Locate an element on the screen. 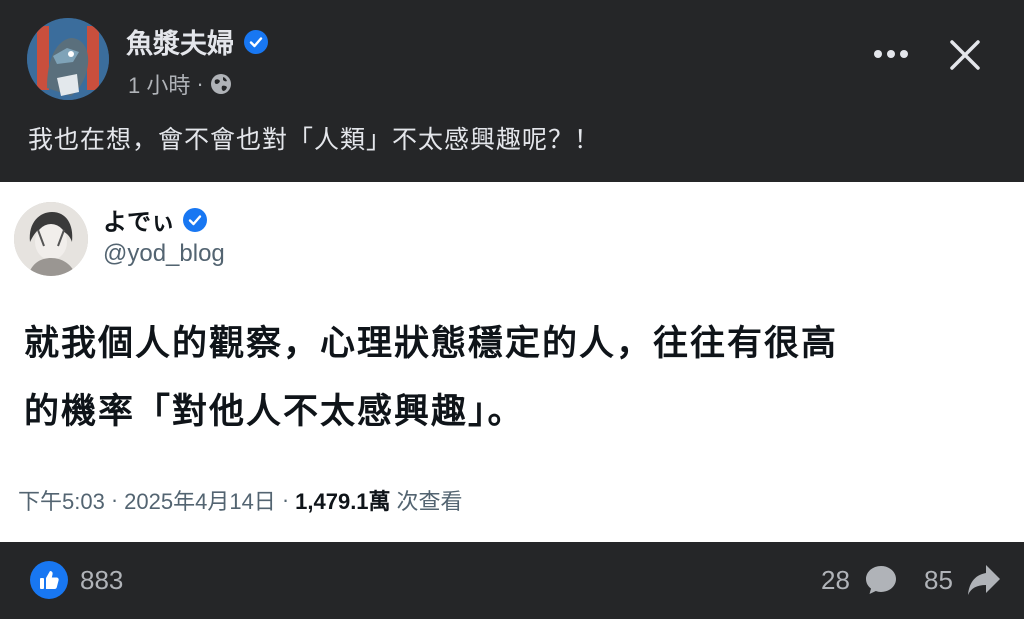 This screenshot has width=1024, height=619. tweet-avatar-illustration is located at coordinates (51, 239).